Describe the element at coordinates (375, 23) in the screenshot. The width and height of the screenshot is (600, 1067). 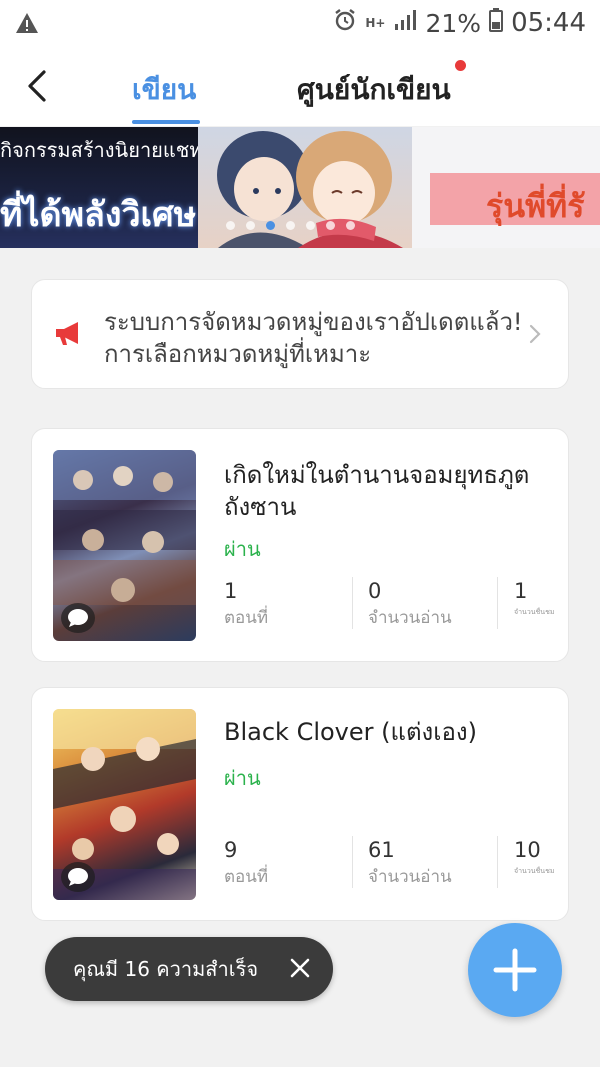
I see `network-type-label: H+` at that location.